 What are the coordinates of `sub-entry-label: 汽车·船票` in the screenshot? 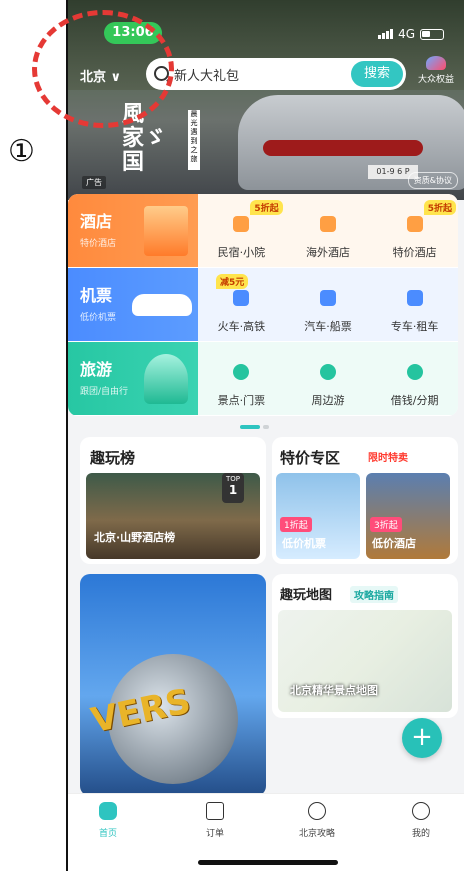 It's located at (328, 326).